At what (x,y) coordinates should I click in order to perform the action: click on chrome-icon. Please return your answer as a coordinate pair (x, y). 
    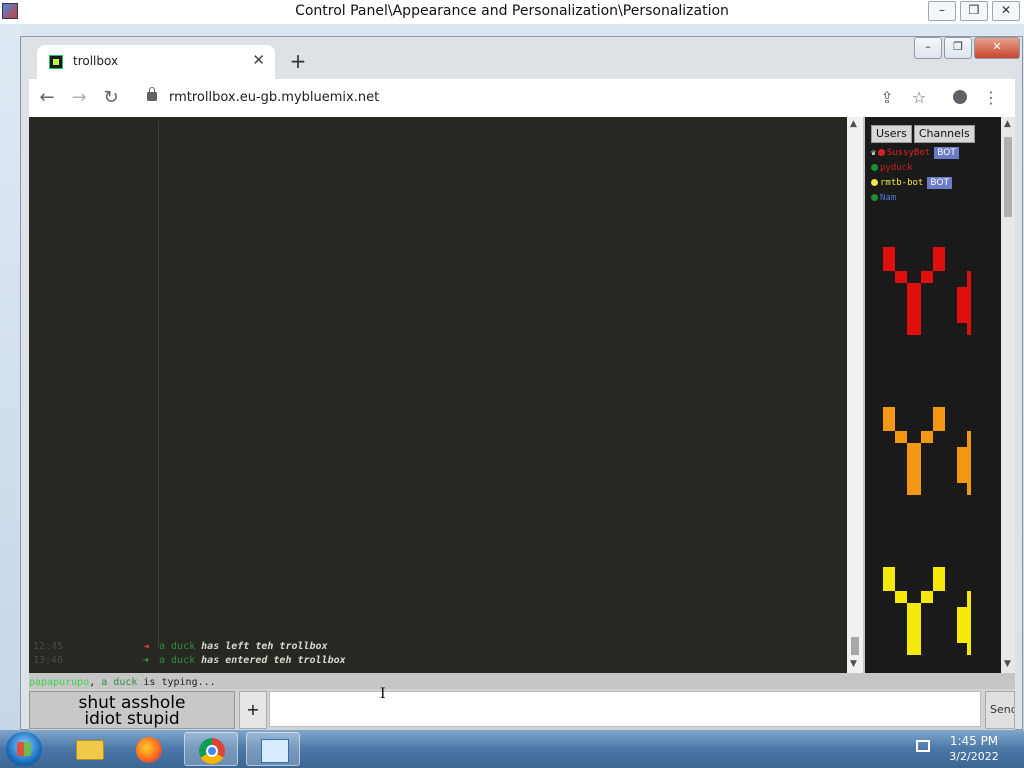
    Looking at the image, I should click on (212, 751).